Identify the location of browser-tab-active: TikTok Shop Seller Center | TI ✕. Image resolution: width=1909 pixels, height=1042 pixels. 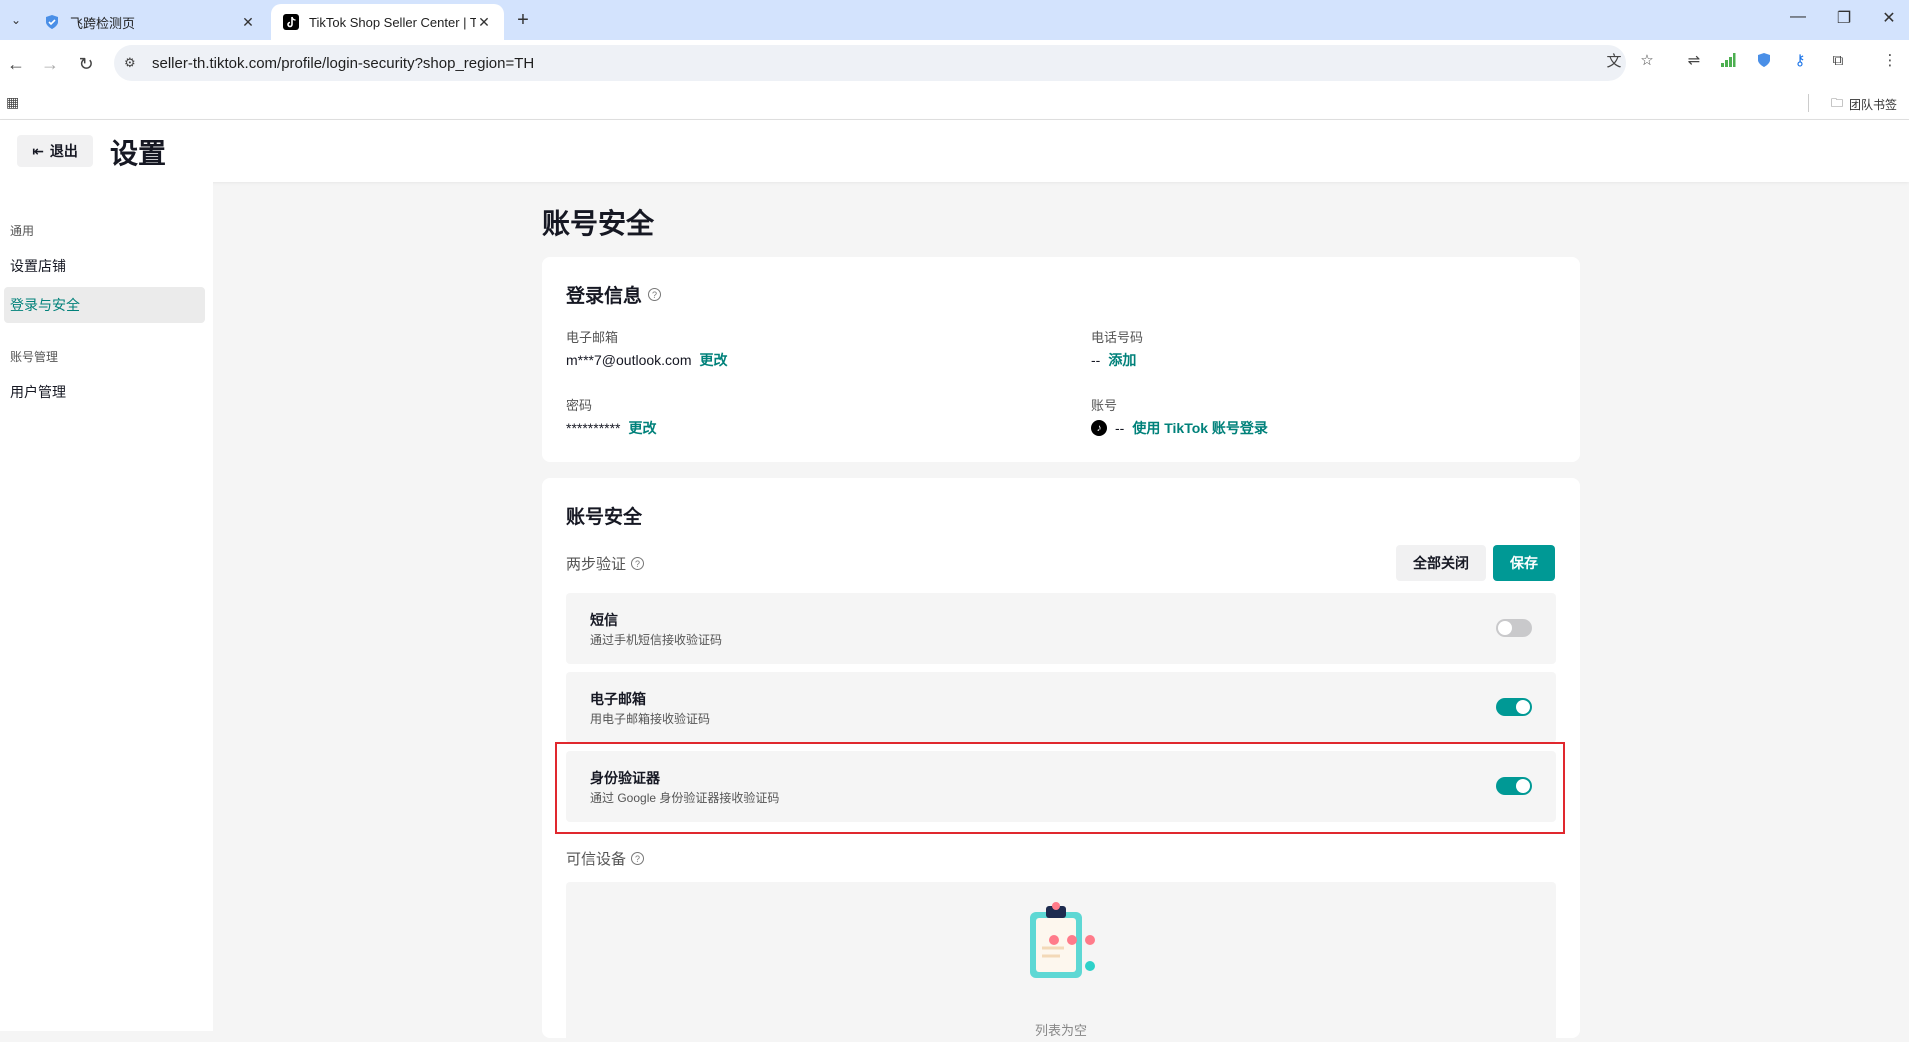
(387, 22).